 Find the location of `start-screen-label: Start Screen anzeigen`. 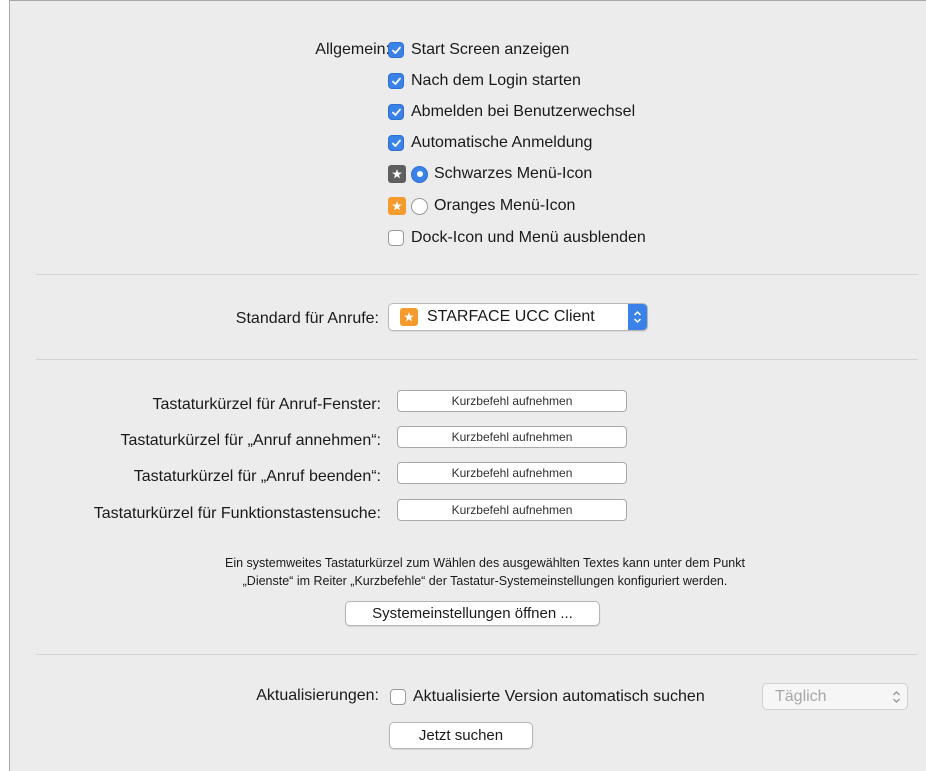

start-screen-label: Start Screen anzeigen is located at coordinates (490, 49).